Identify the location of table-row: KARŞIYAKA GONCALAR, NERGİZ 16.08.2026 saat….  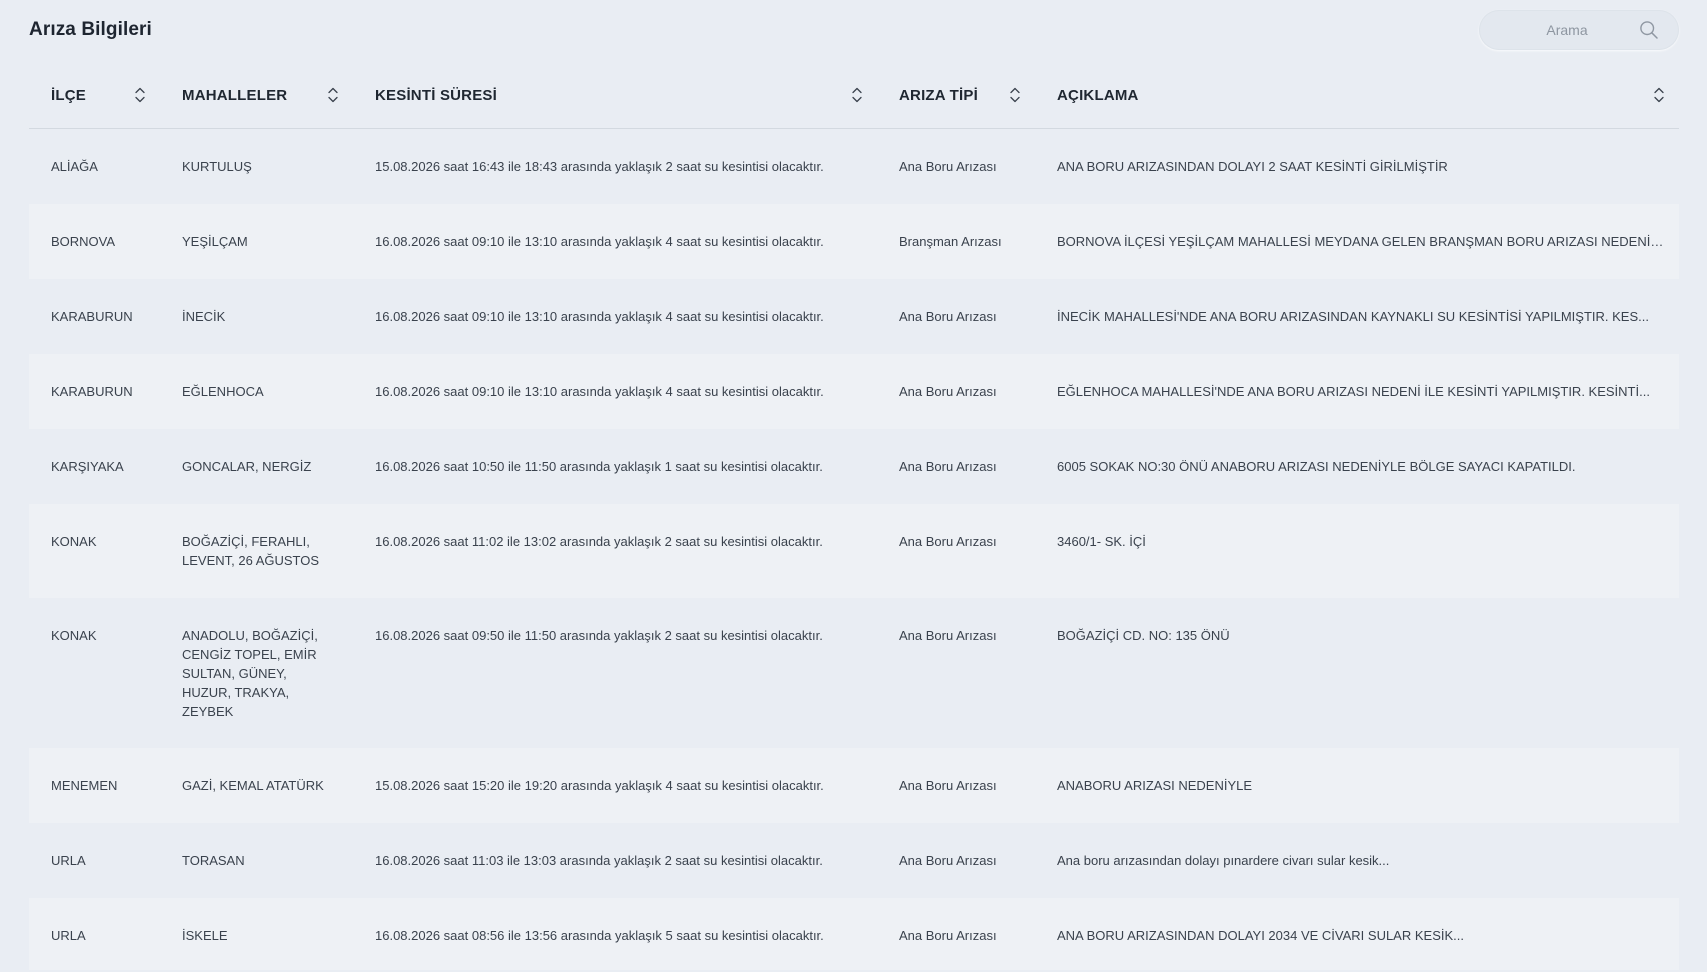
(854, 466).